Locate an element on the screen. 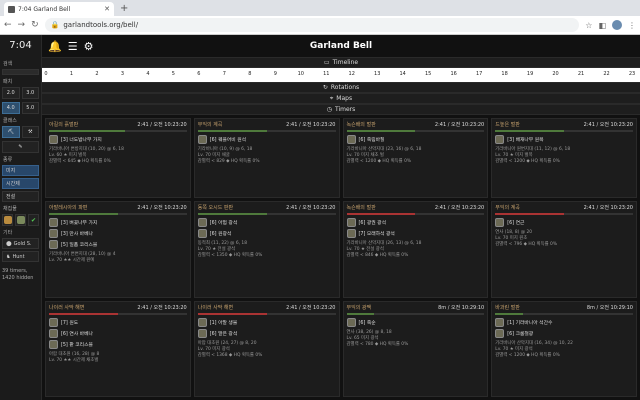 The height and width of the screenshot is (400, 640). item-row: [6] 퀘플어비 원석 is located at coordinates (266, 139).